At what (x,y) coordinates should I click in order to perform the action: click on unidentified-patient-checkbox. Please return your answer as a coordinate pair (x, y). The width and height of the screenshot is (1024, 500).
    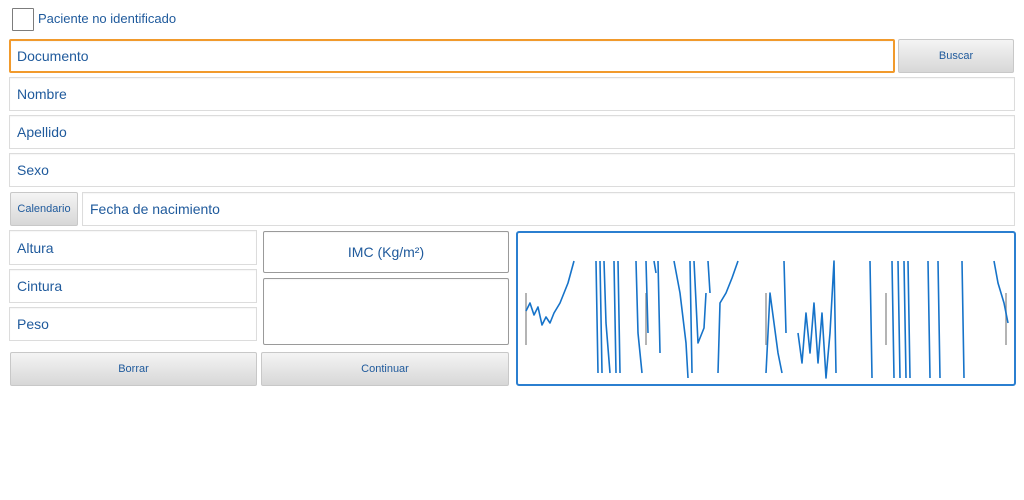
    Looking at the image, I should click on (23, 19).